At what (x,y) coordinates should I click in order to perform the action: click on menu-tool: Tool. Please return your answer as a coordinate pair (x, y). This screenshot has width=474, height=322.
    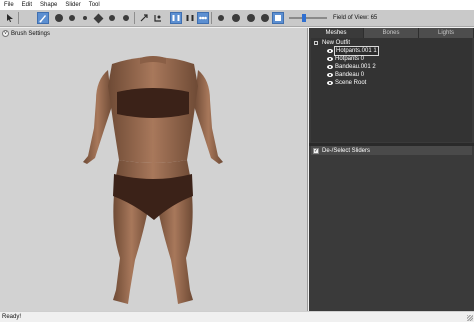
    Looking at the image, I should click on (94, 5).